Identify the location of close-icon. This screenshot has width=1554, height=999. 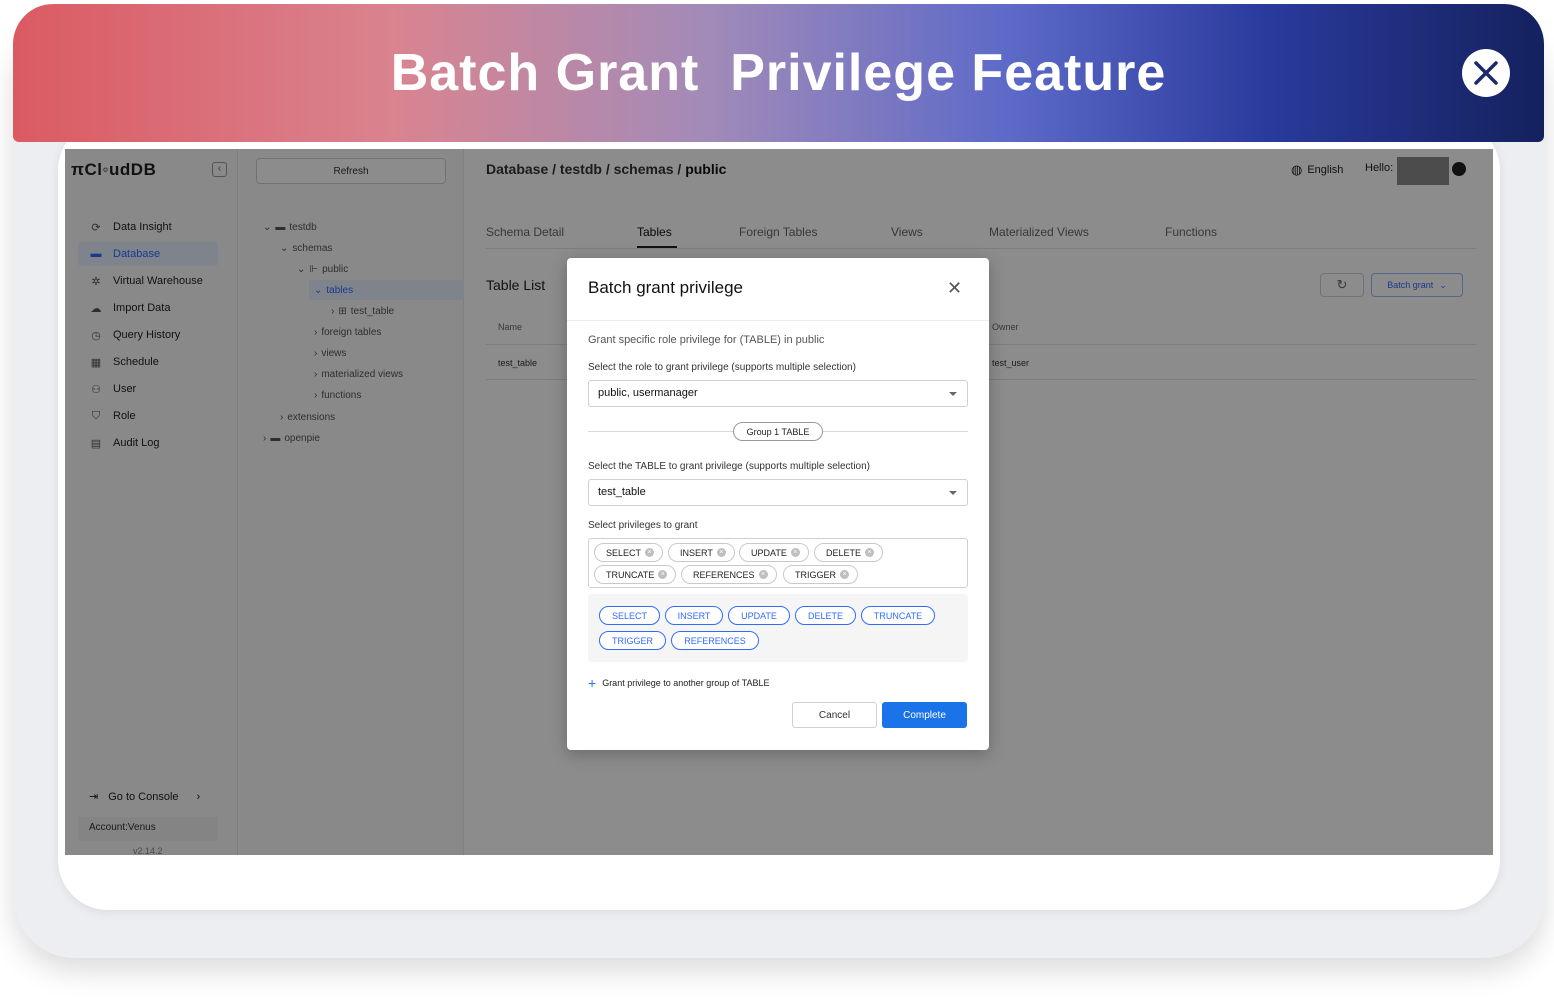
(1486, 73).